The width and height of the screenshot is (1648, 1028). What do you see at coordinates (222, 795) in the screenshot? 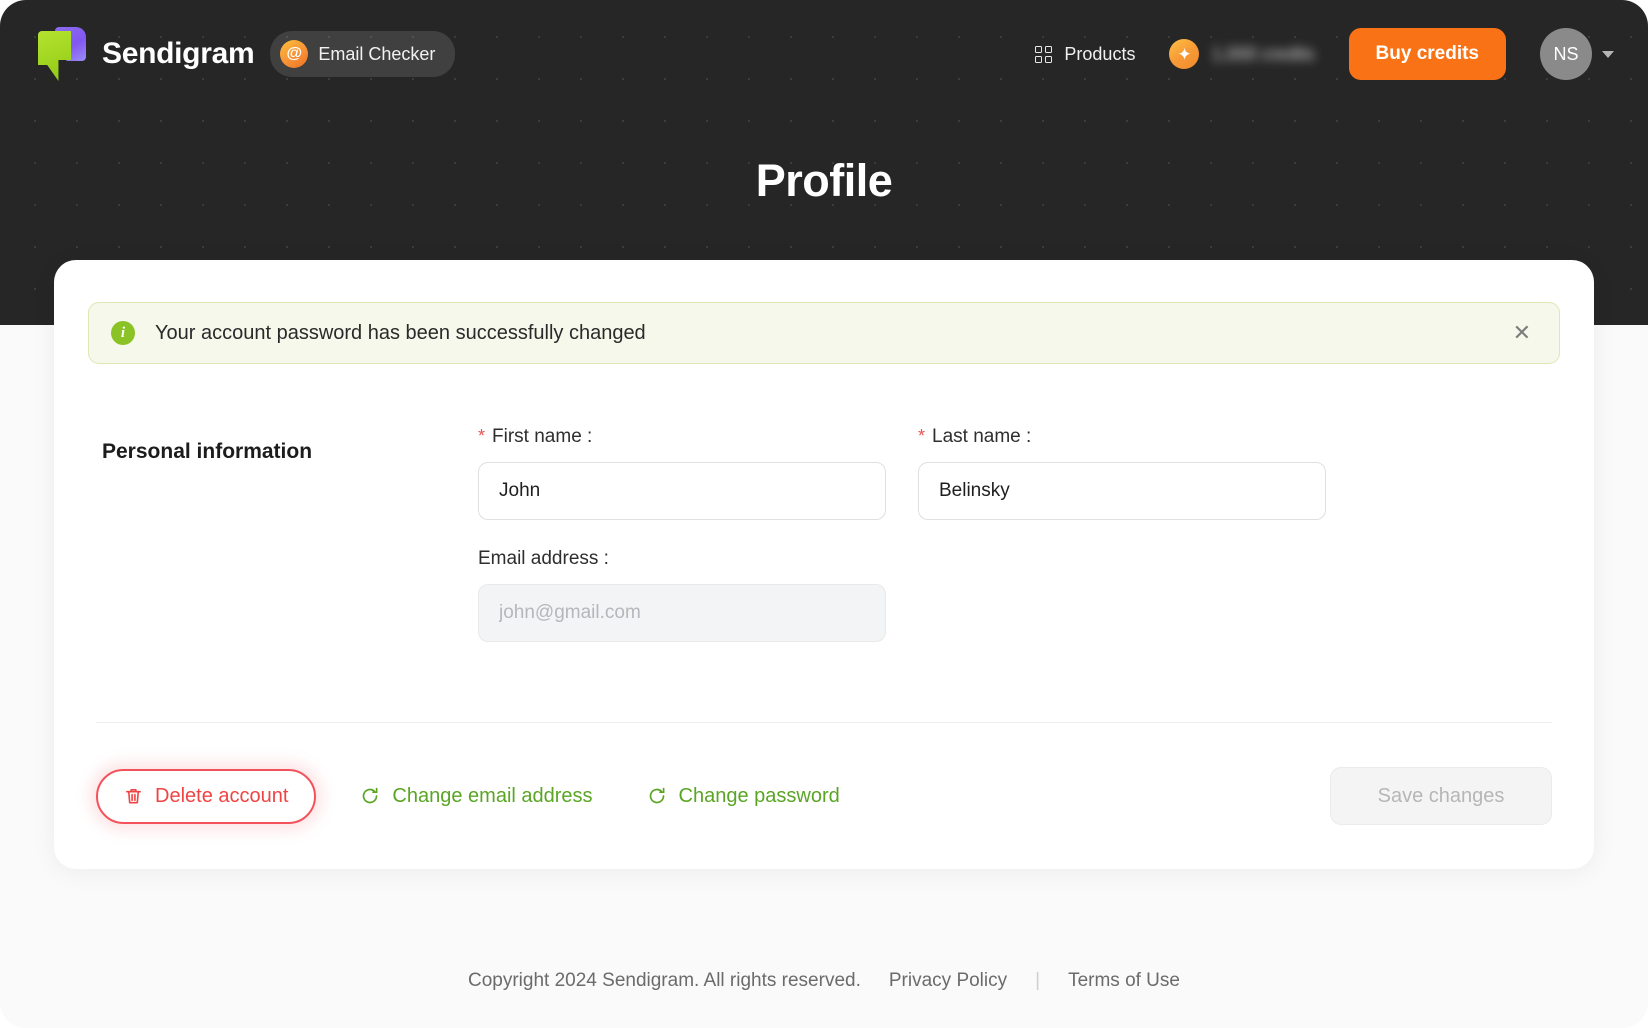
I see `delete-account-label: Delete account` at bounding box center [222, 795].